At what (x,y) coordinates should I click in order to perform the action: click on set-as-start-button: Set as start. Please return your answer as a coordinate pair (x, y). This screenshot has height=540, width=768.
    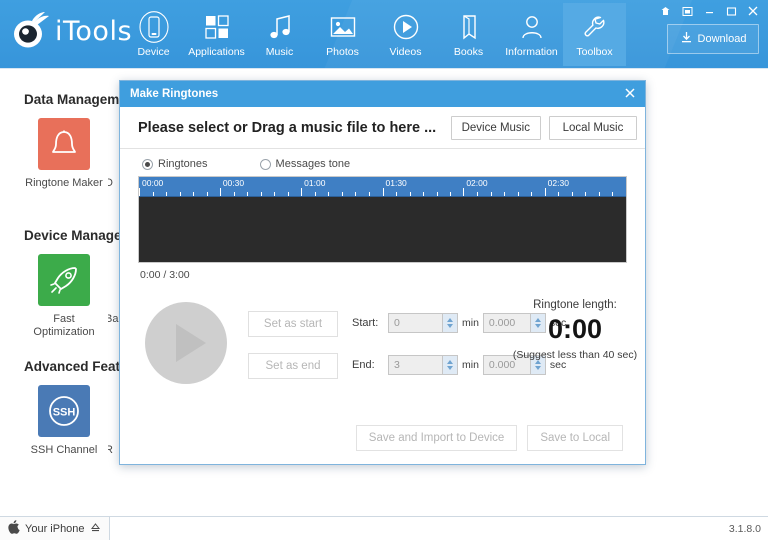
    Looking at the image, I should click on (293, 324).